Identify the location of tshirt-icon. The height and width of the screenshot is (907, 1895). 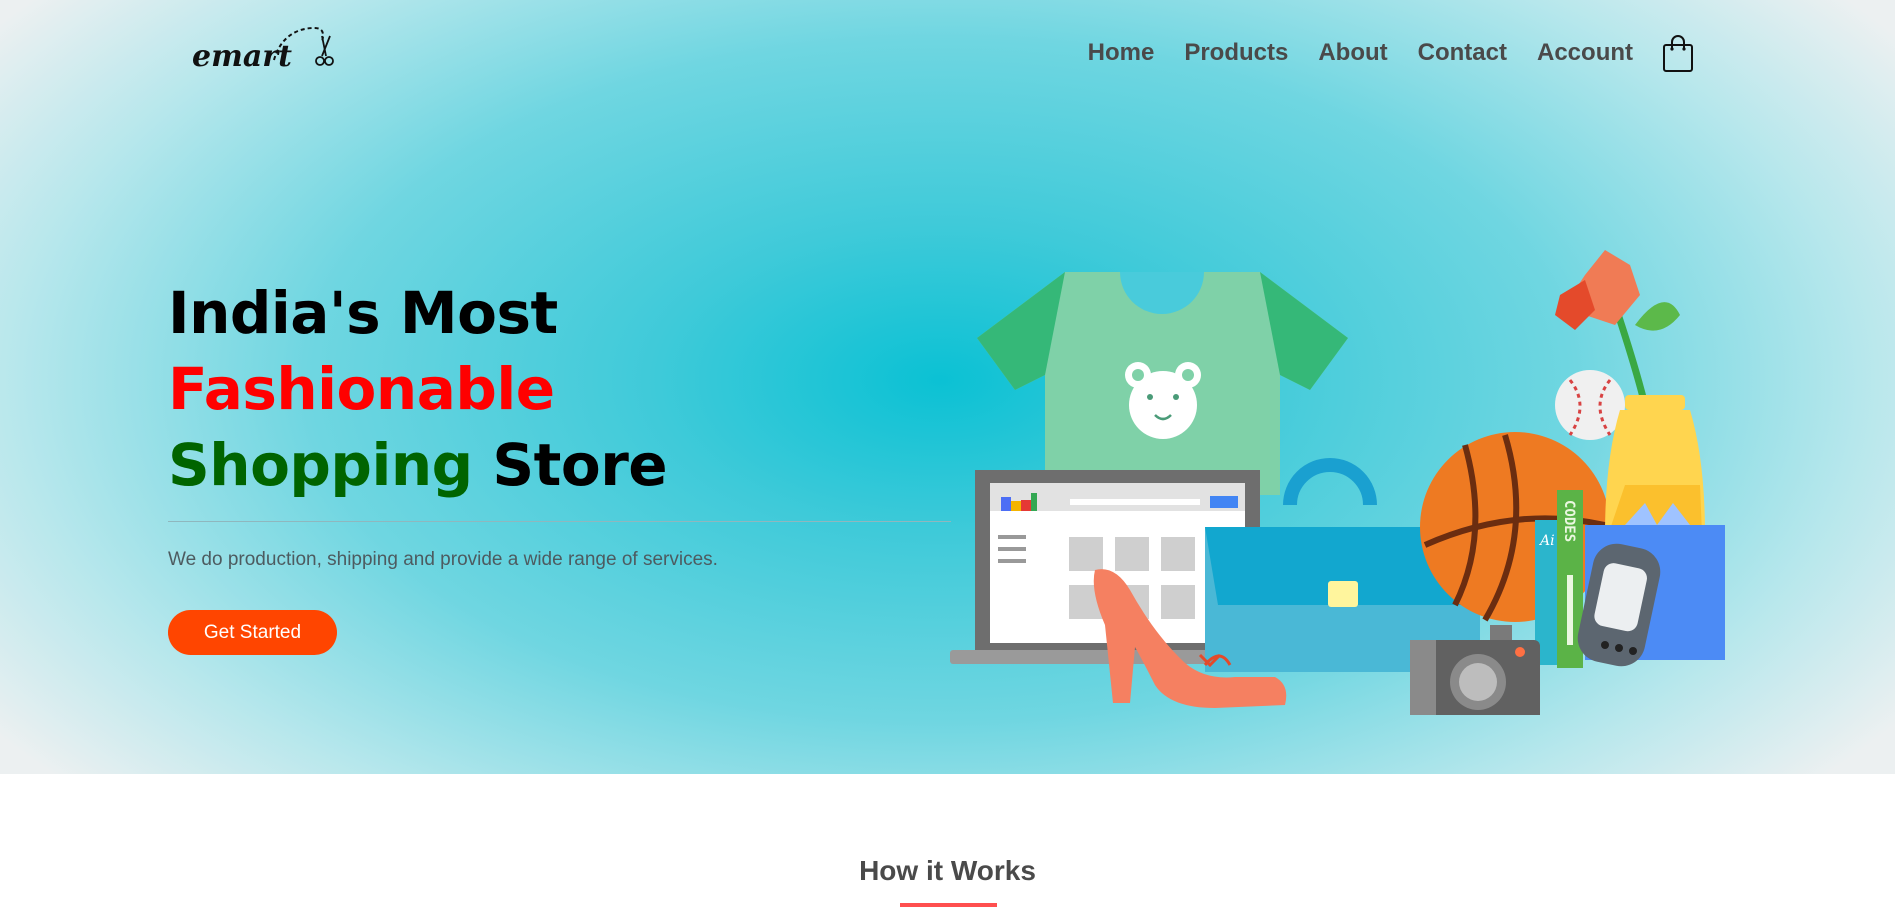
(1162, 383).